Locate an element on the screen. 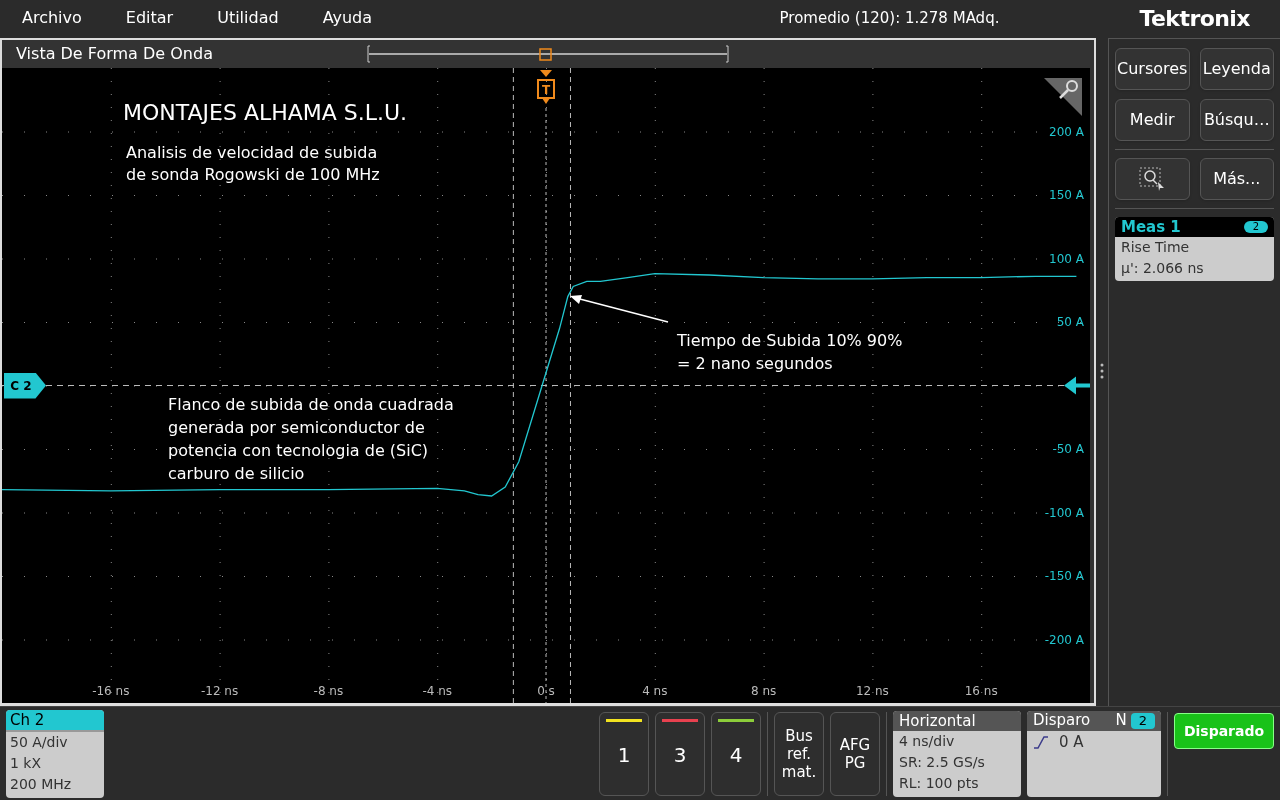 Image resolution: width=1280 pixels, height=800 pixels. zoom-select-button is located at coordinates (1152, 179).